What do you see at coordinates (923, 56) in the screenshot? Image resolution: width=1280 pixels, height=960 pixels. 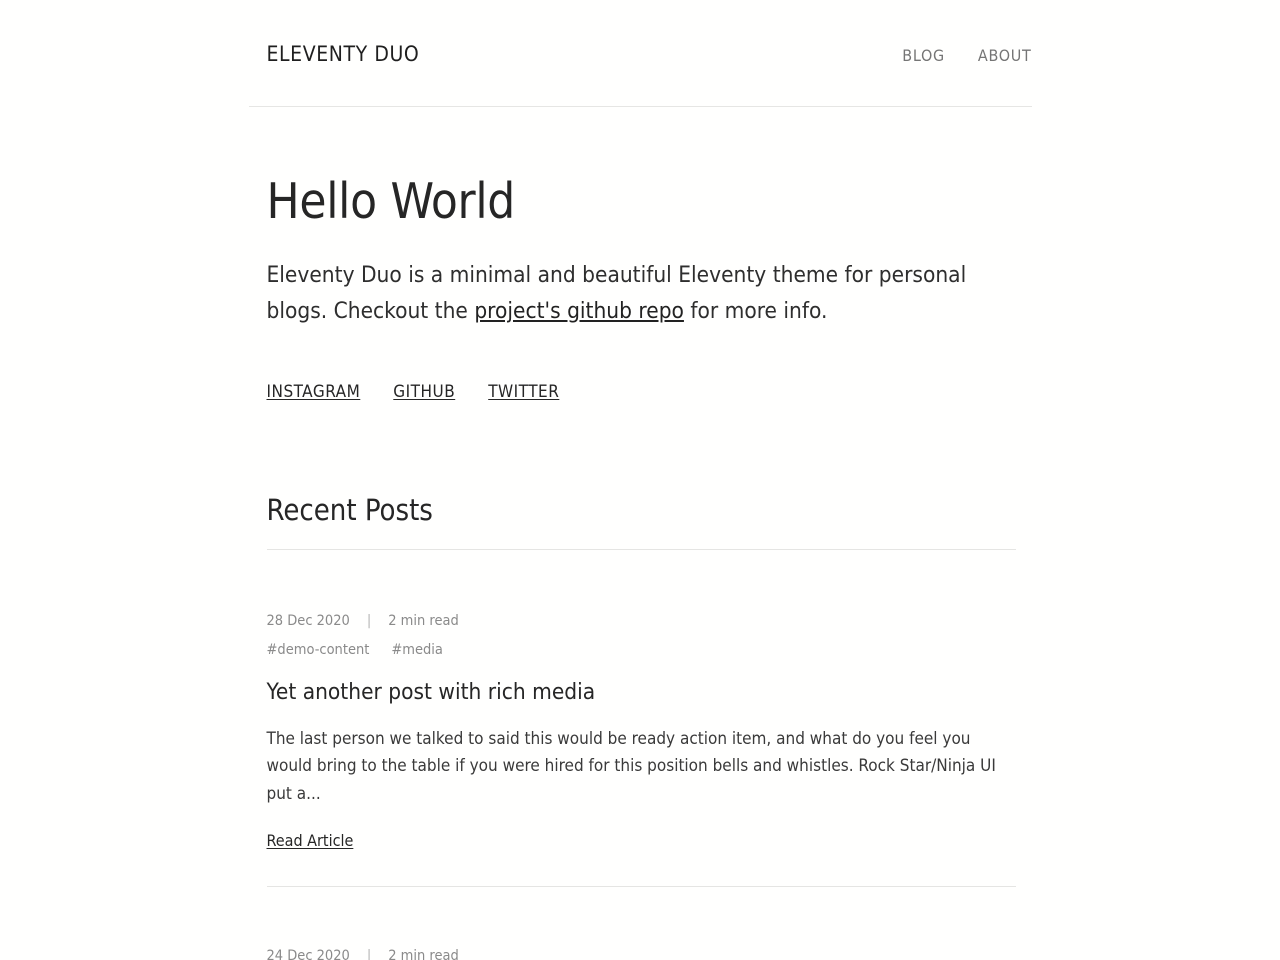 I see `nav-link-blog: BLOG` at bounding box center [923, 56].